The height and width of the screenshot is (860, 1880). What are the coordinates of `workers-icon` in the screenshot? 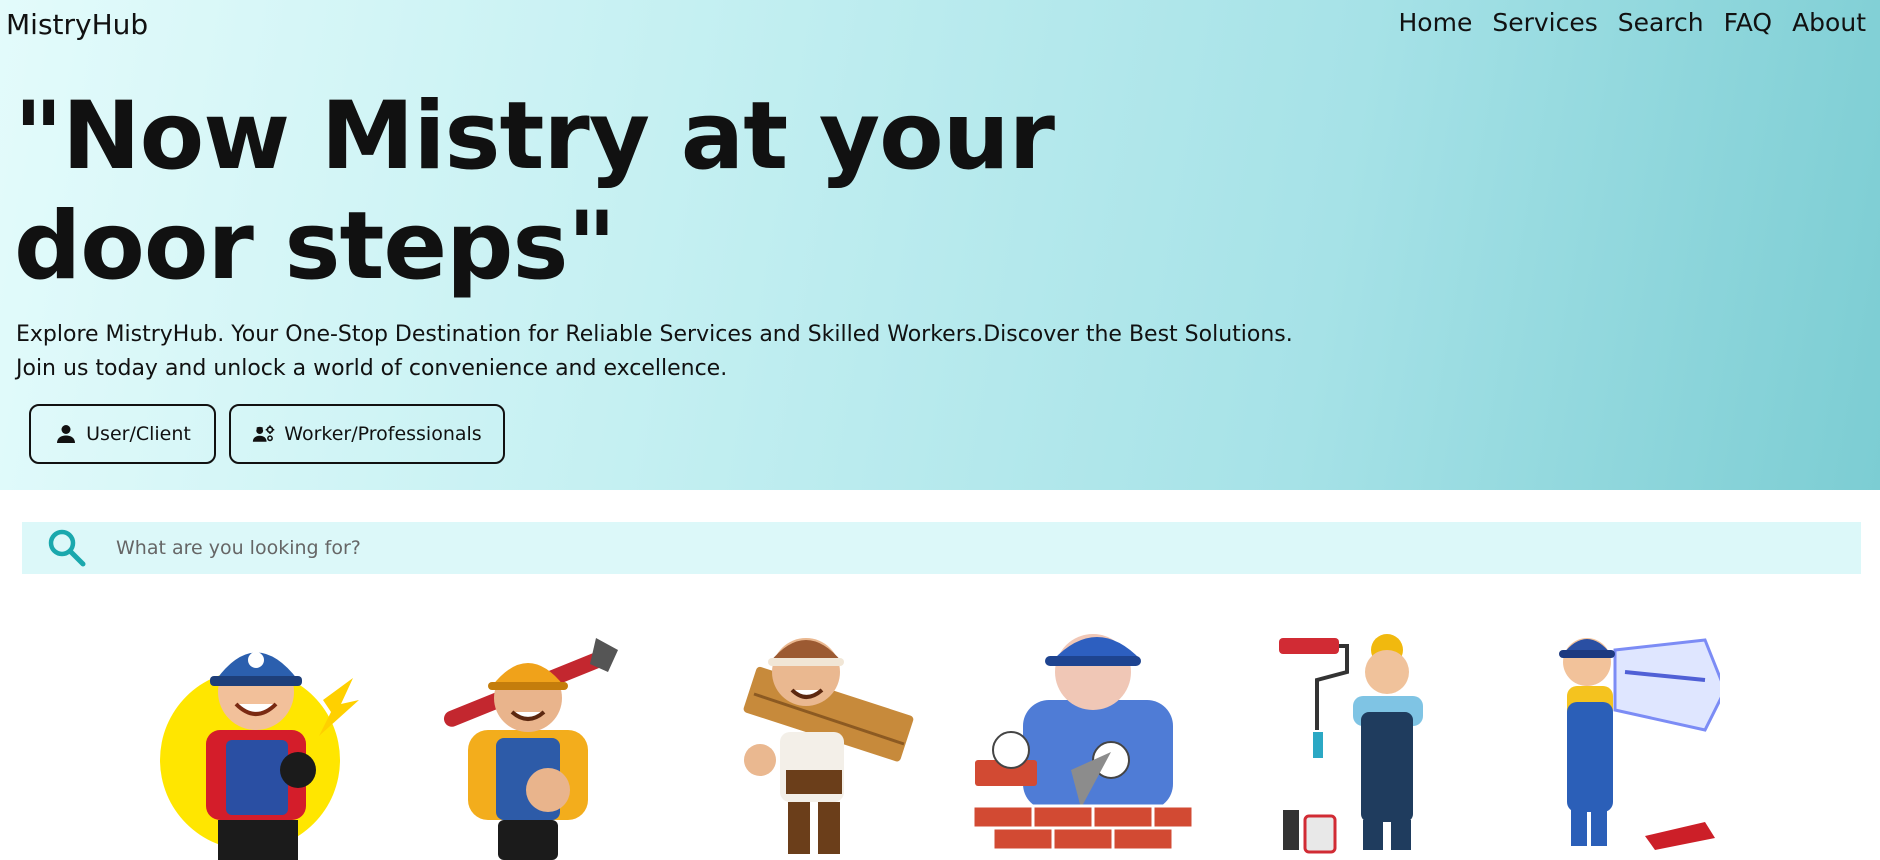 It's located at (264, 433).